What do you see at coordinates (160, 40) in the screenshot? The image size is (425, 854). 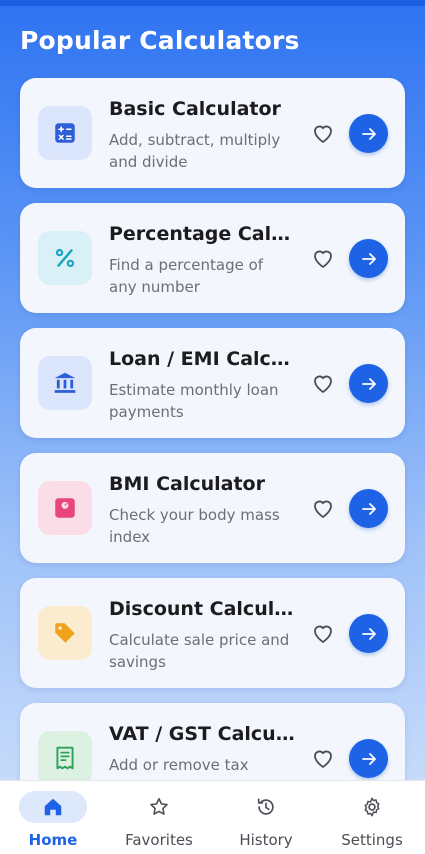 I see `page-title: Popular Calculators` at bounding box center [160, 40].